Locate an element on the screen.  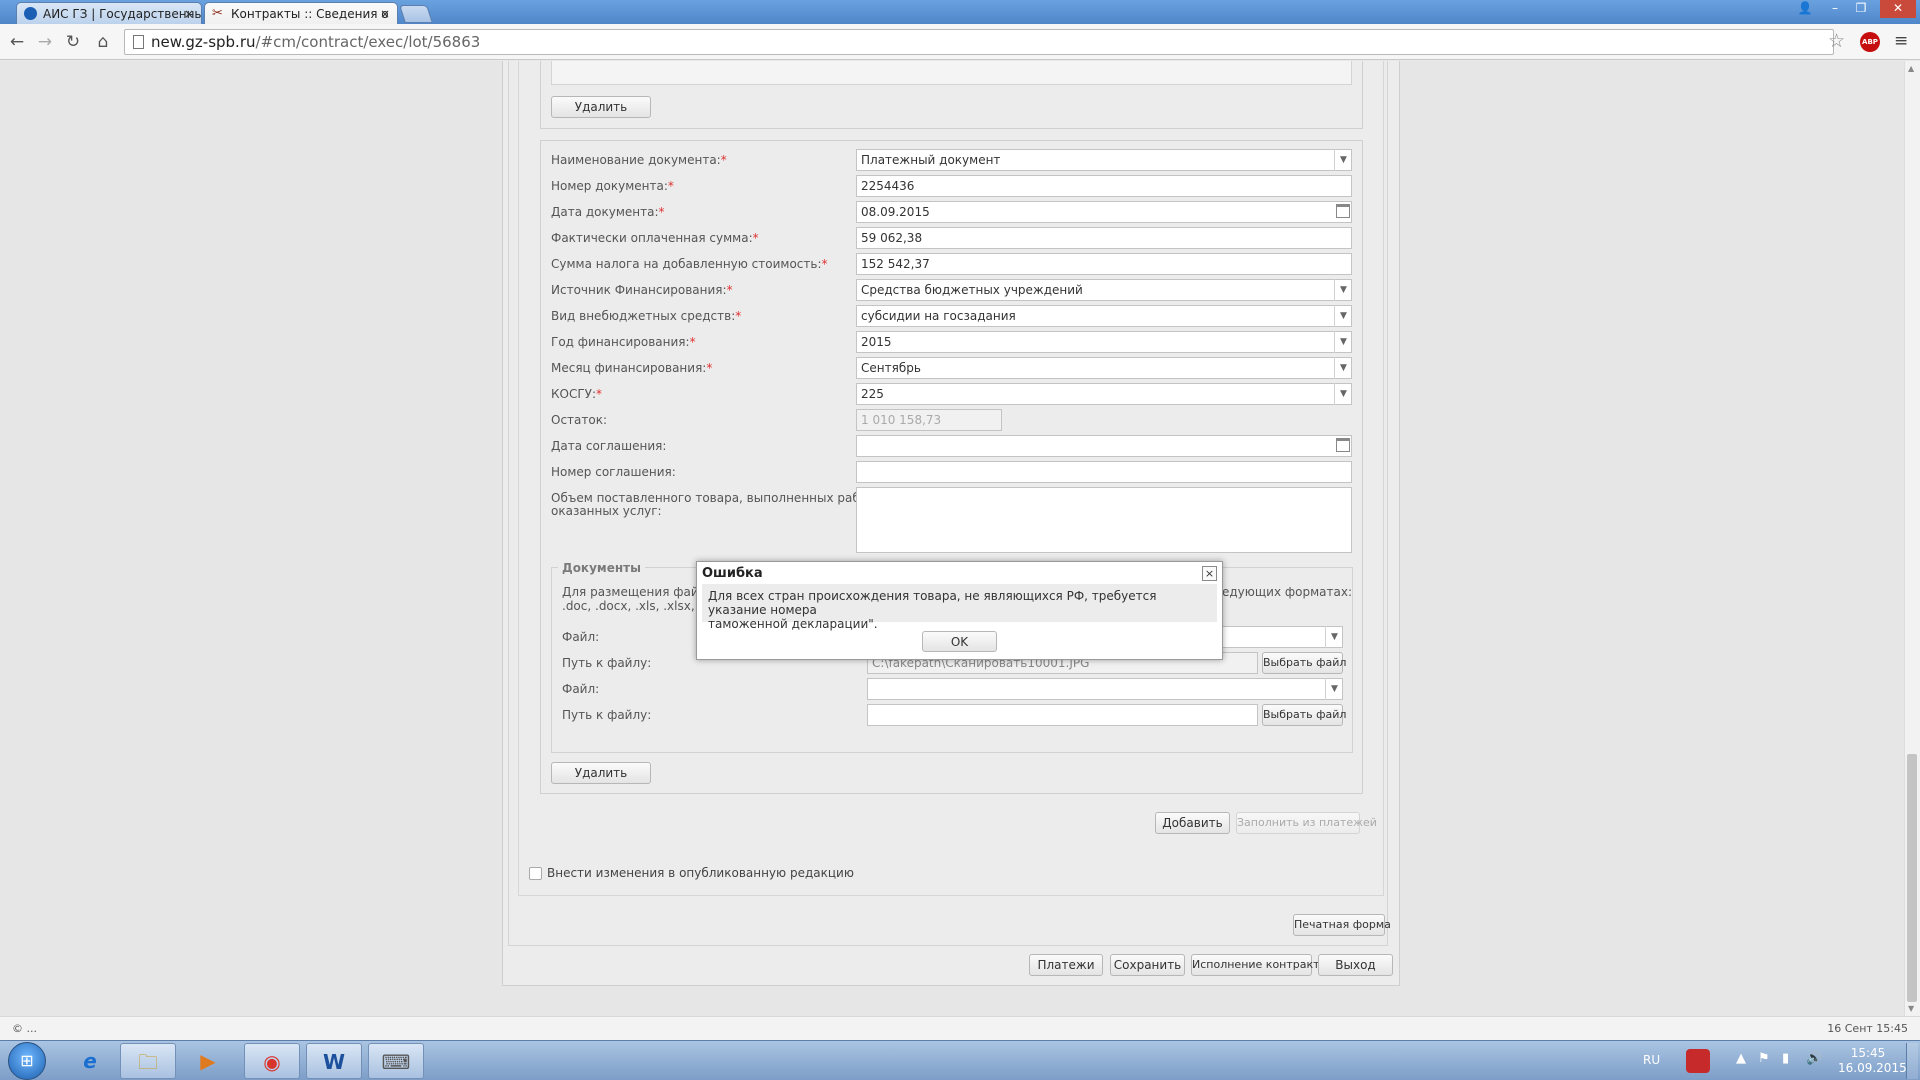
funding-source-select: Средства бюджетных учреждений ▼ is located at coordinates (1104, 290).